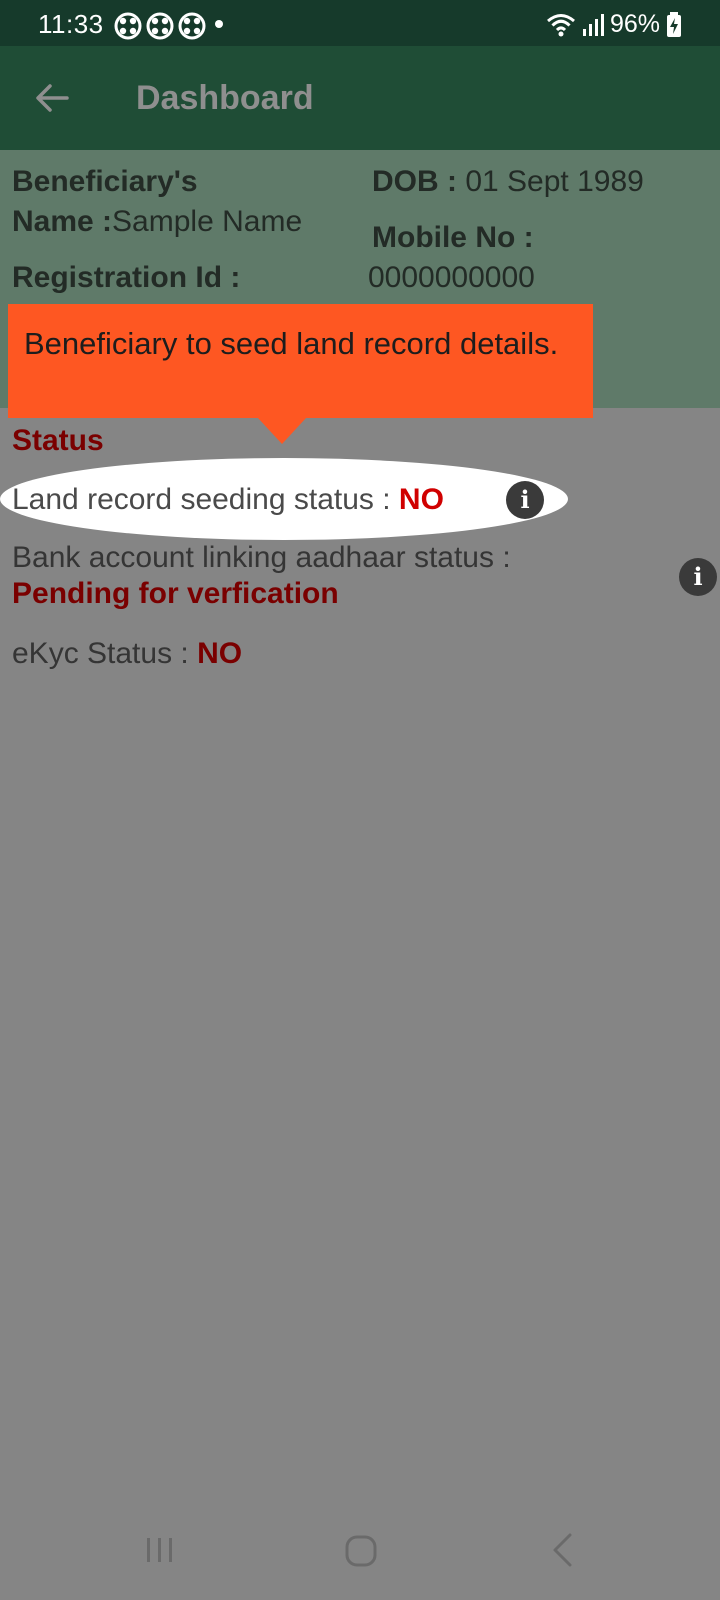 The width and height of the screenshot is (720, 1600). What do you see at coordinates (225, 98) in the screenshot?
I see `page-title: Dashboard` at bounding box center [225, 98].